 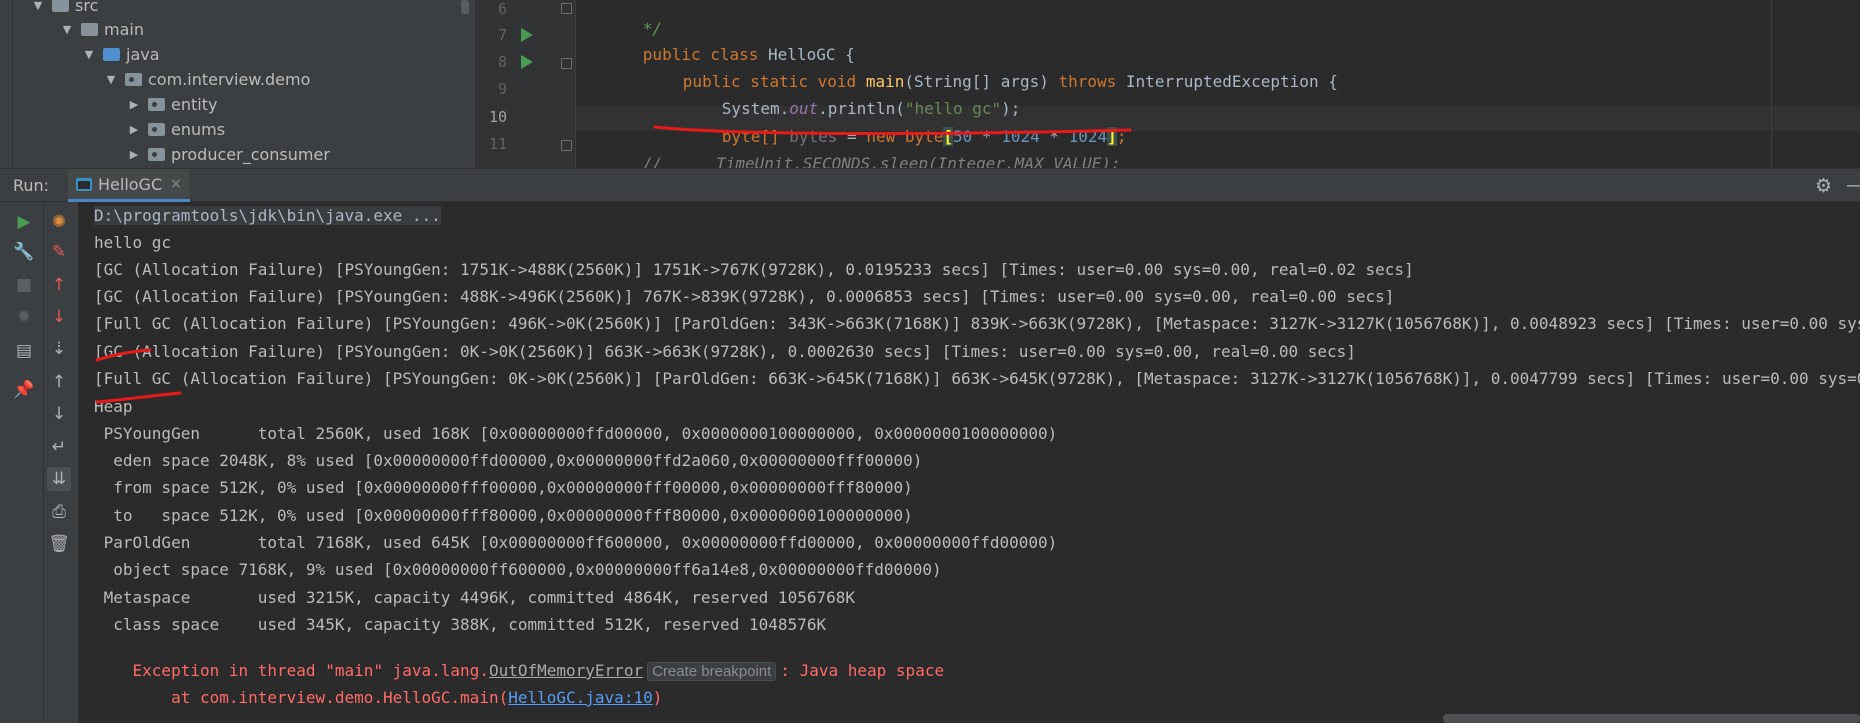 What do you see at coordinates (6, 84) in the screenshot?
I see `tool-window-stripe` at bounding box center [6, 84].